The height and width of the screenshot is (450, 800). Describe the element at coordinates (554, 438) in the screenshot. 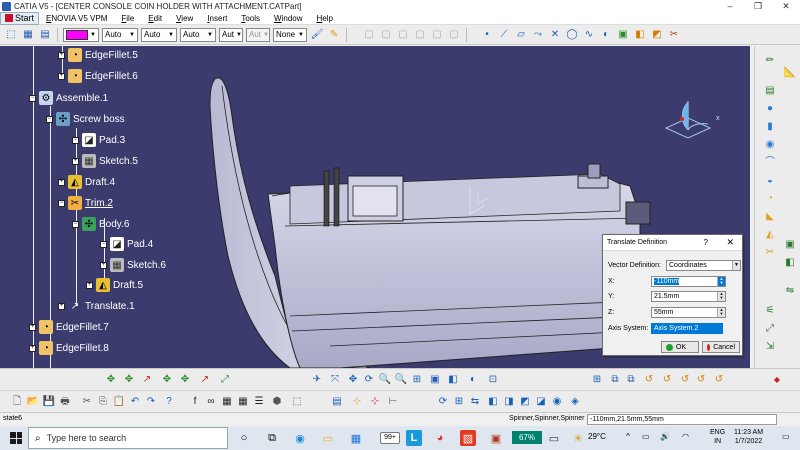

I see `battery-icon: ▭` at that location.